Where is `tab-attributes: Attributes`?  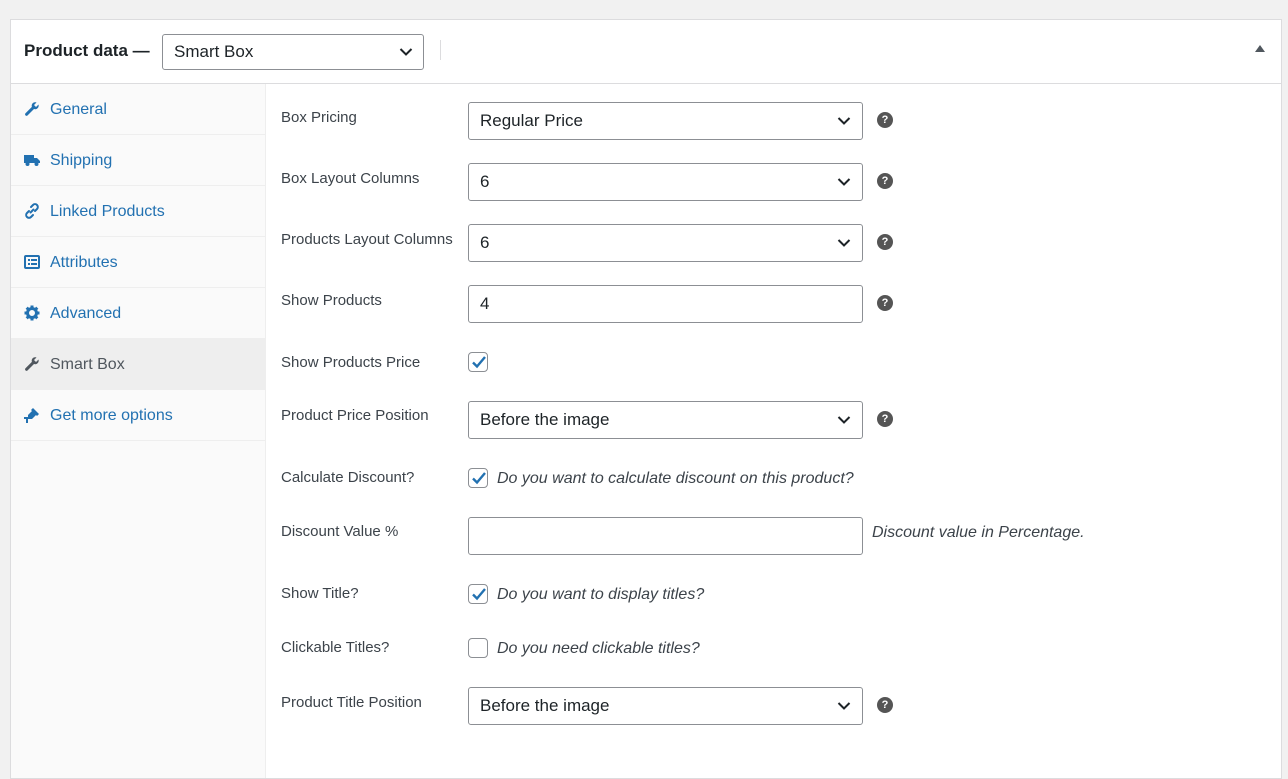 tab-attributes: Attributes is located at coordinates (138, 262).